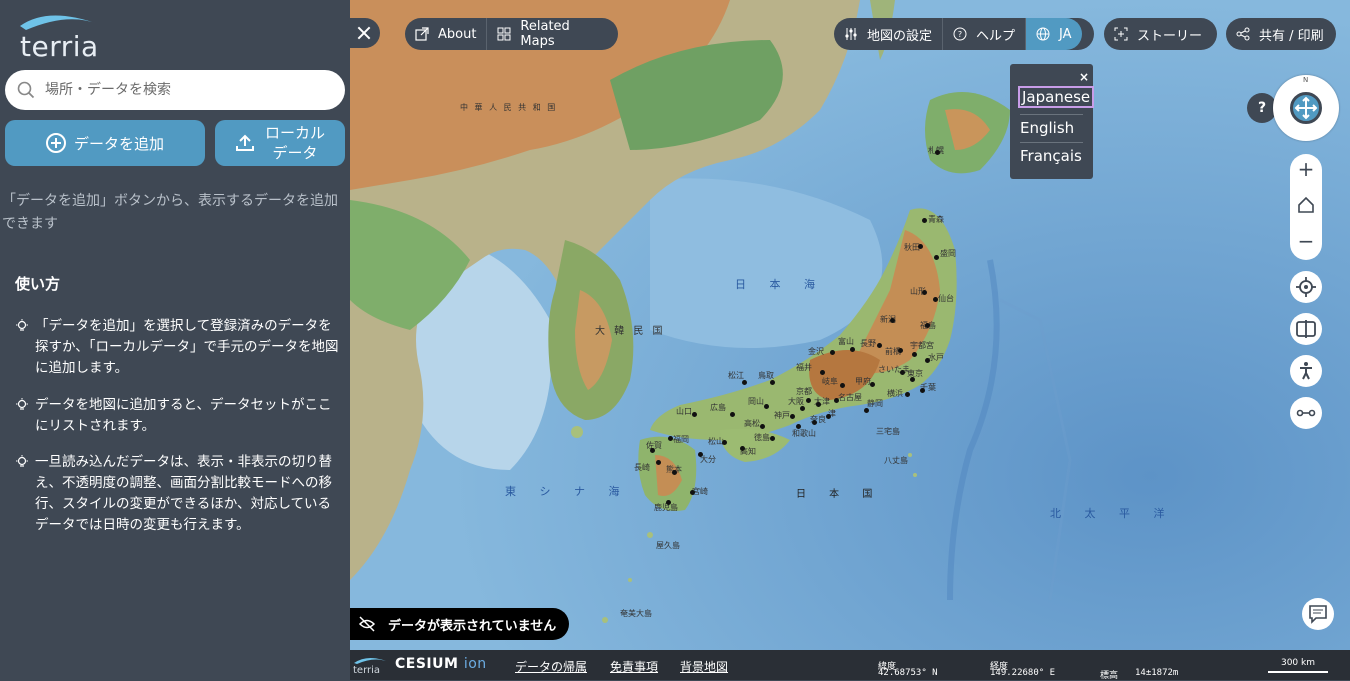 This screenshot has width=1350, height=681. I want to click on map-settings-button: 地図の設定, so click(888, 34).